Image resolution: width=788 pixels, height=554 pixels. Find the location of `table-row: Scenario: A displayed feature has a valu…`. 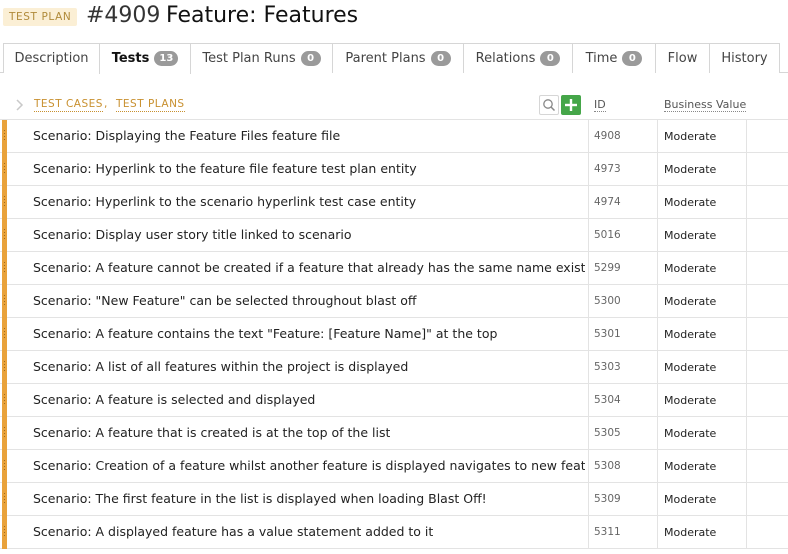

table-row: Scenario: A displayed feature has a valu… is located at coordinates (394, 532).